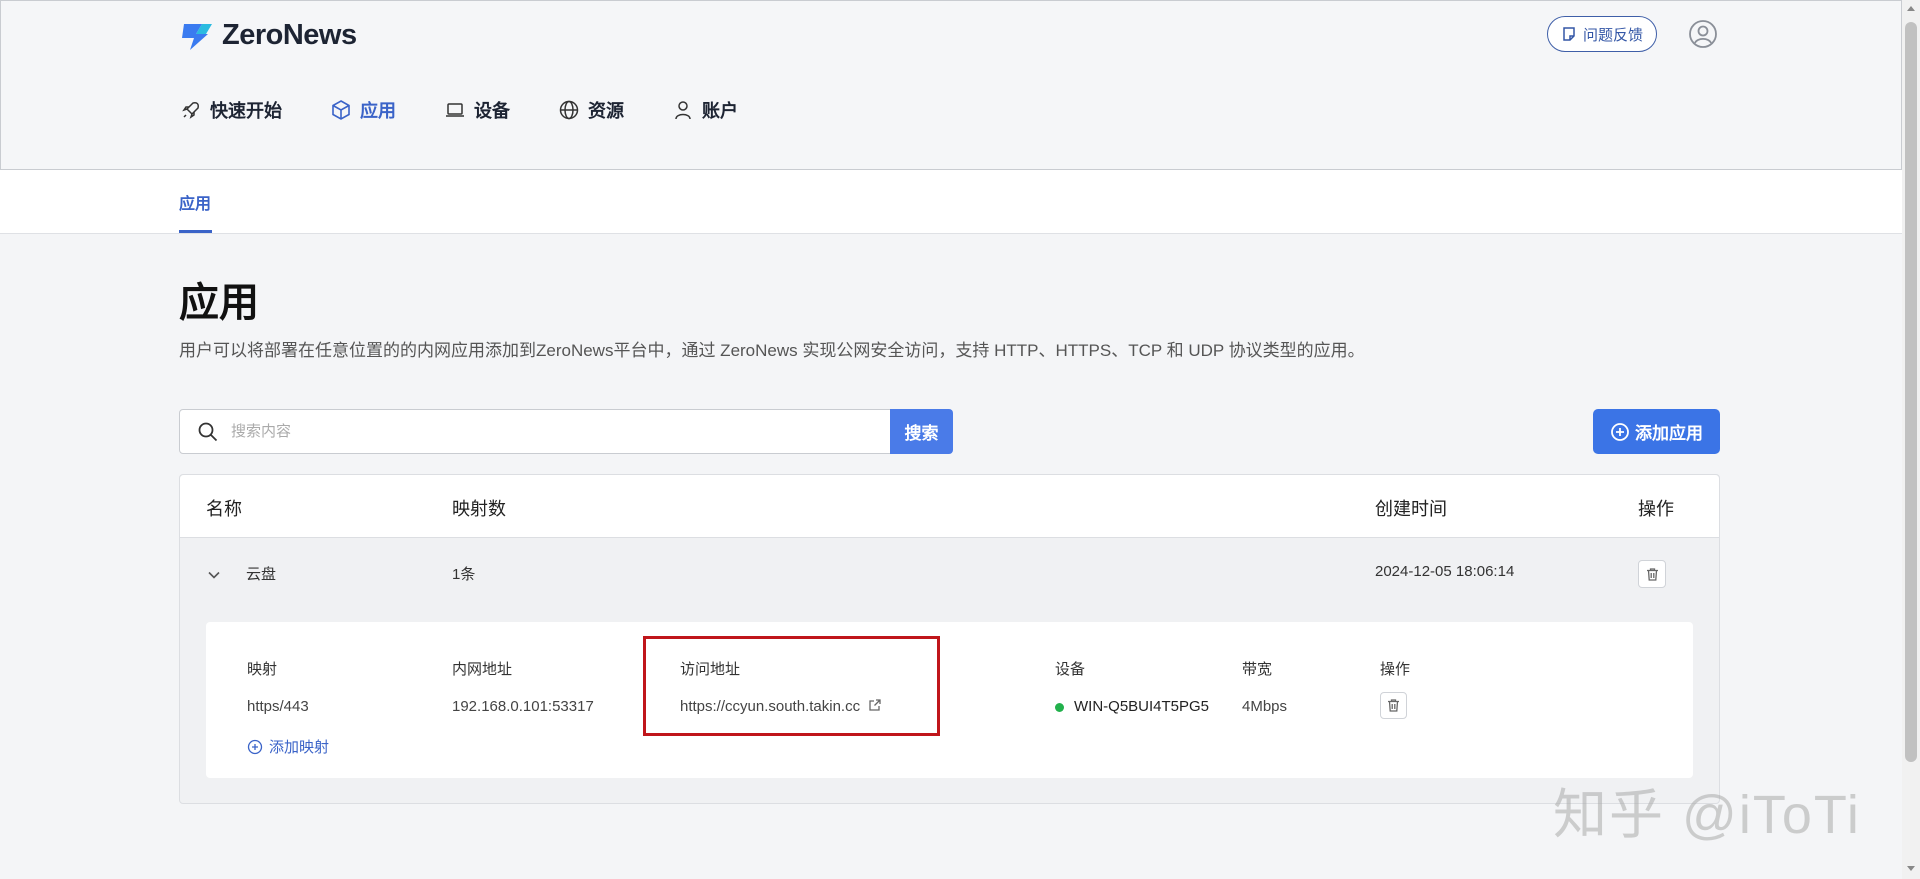  I want to click on nav-label: 应用, so click(378, 111).